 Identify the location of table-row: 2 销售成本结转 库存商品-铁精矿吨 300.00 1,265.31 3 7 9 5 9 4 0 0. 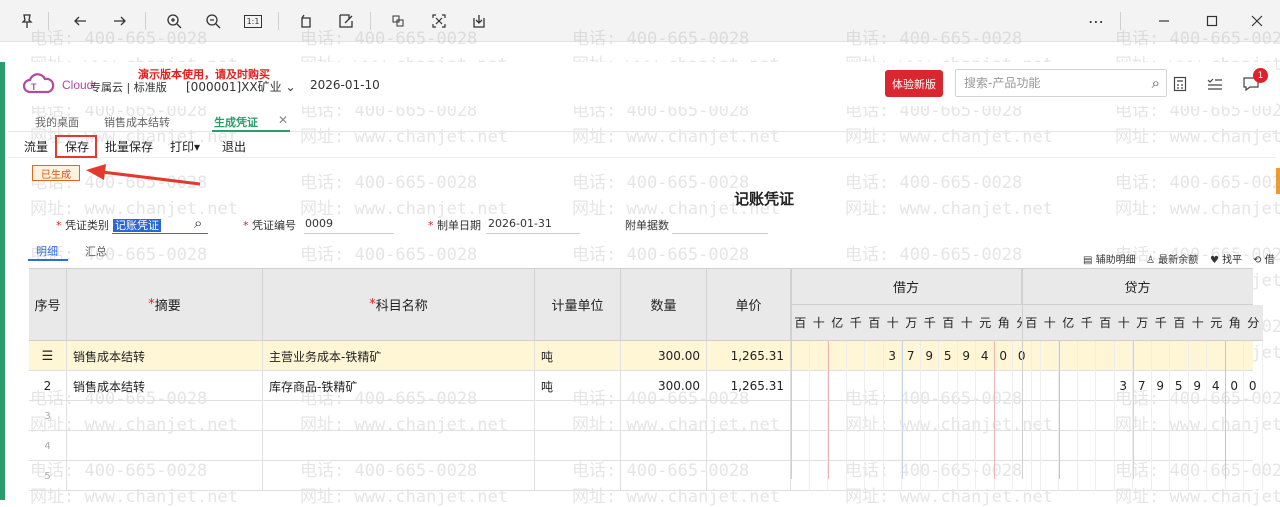
(646, 386).